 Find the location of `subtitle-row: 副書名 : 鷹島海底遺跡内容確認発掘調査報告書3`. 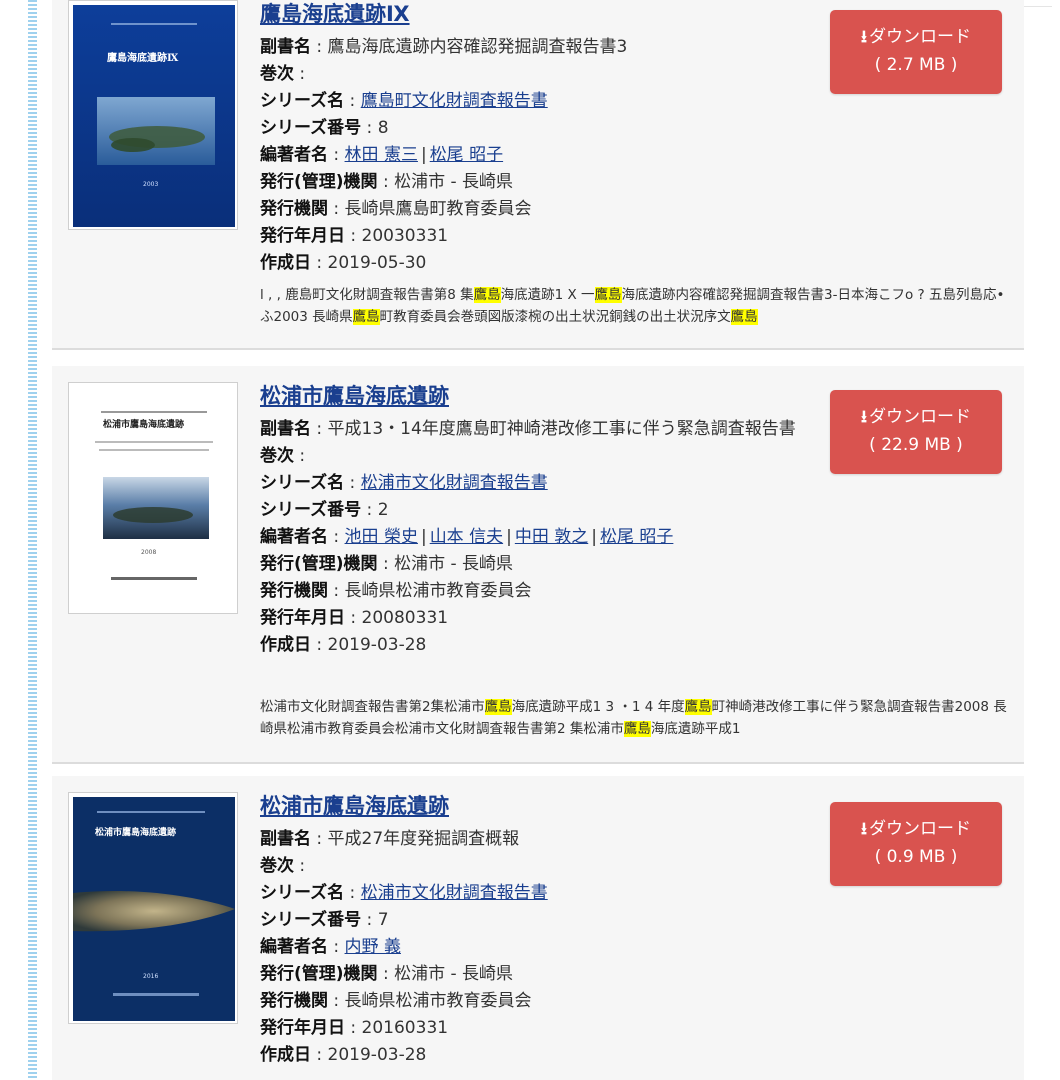

subtitle-row: 副書名 : 鷹島海底遺跡内容確認発掘調査報告書3 is located at coordinates (539, 47).